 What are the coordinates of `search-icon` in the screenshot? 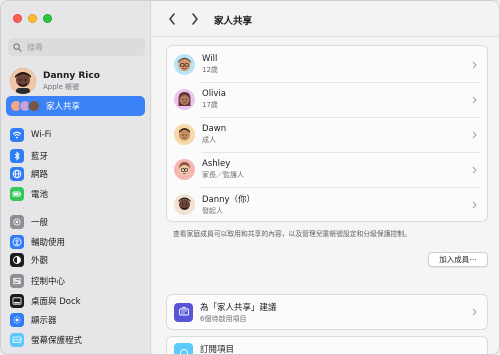 It's located at (17, 47).